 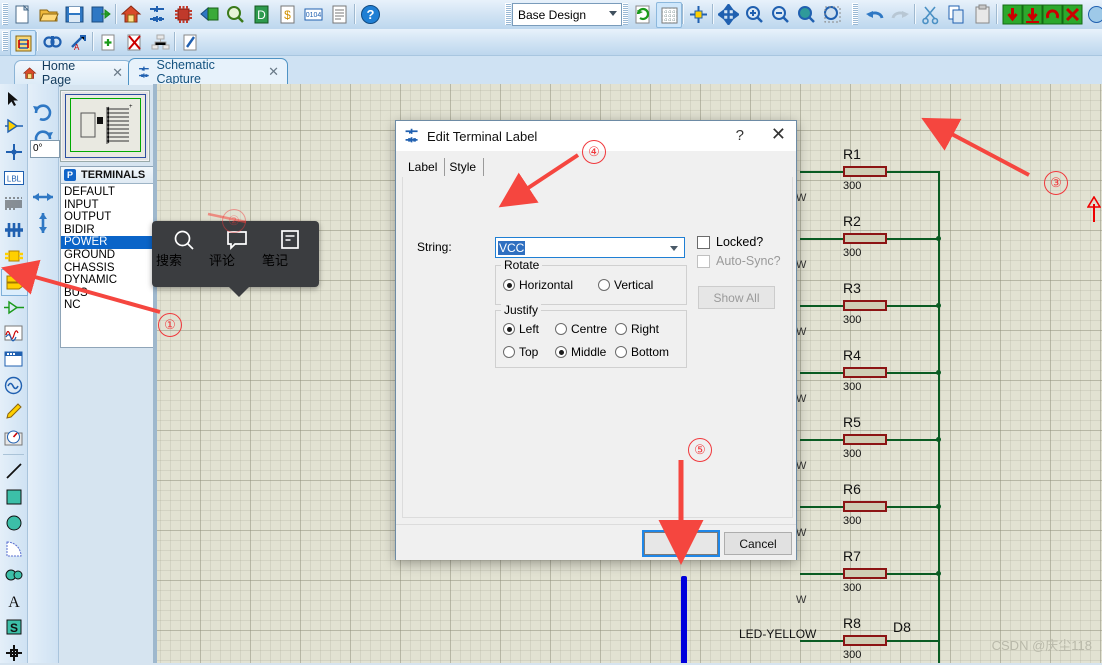 I want to click on popup-item-note: 笔记, so click(x=289, y=247).